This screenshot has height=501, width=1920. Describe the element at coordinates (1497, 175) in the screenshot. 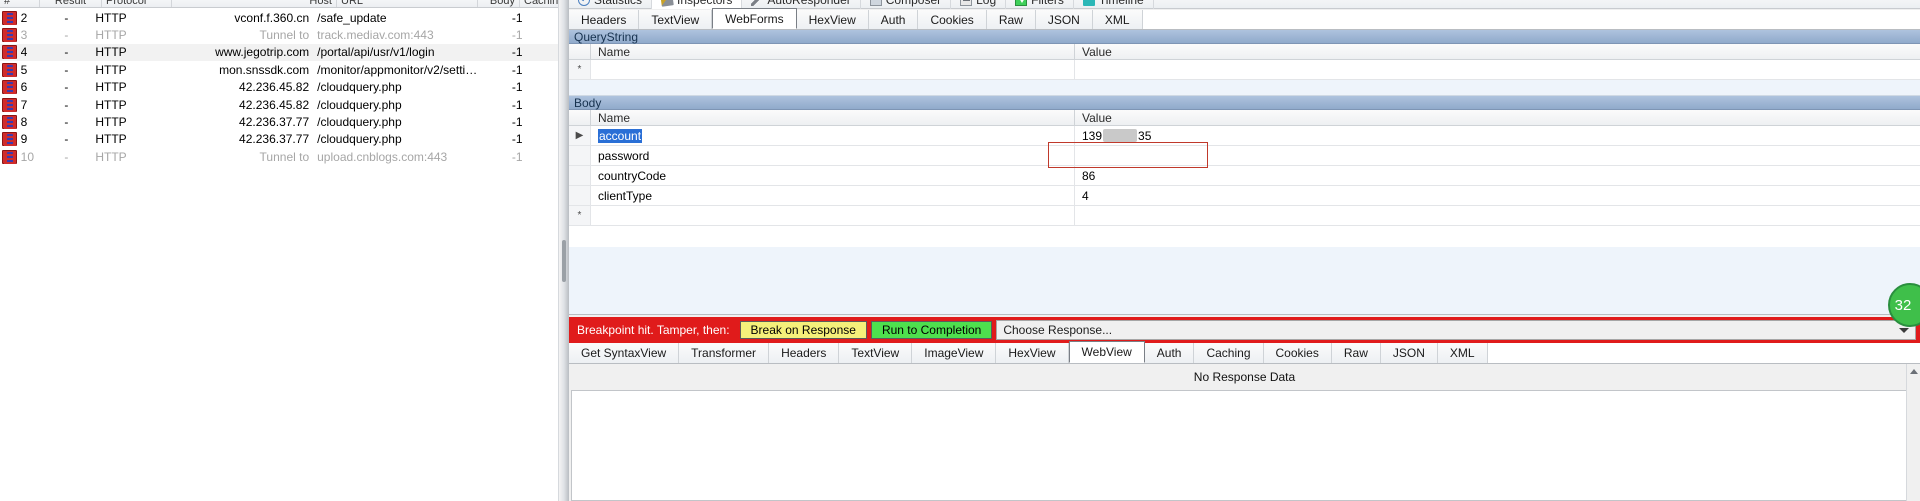

I see `body-value-cell: 86` at that location.